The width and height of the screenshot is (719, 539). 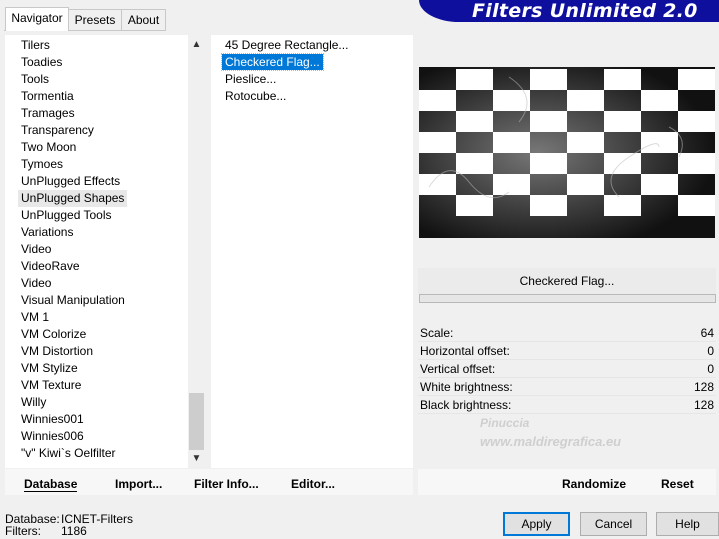 What do you see at coordinates (466, 405) in the screenshot?
I see `parameter-label: Black brightness:` at bounding box center [466, 405].